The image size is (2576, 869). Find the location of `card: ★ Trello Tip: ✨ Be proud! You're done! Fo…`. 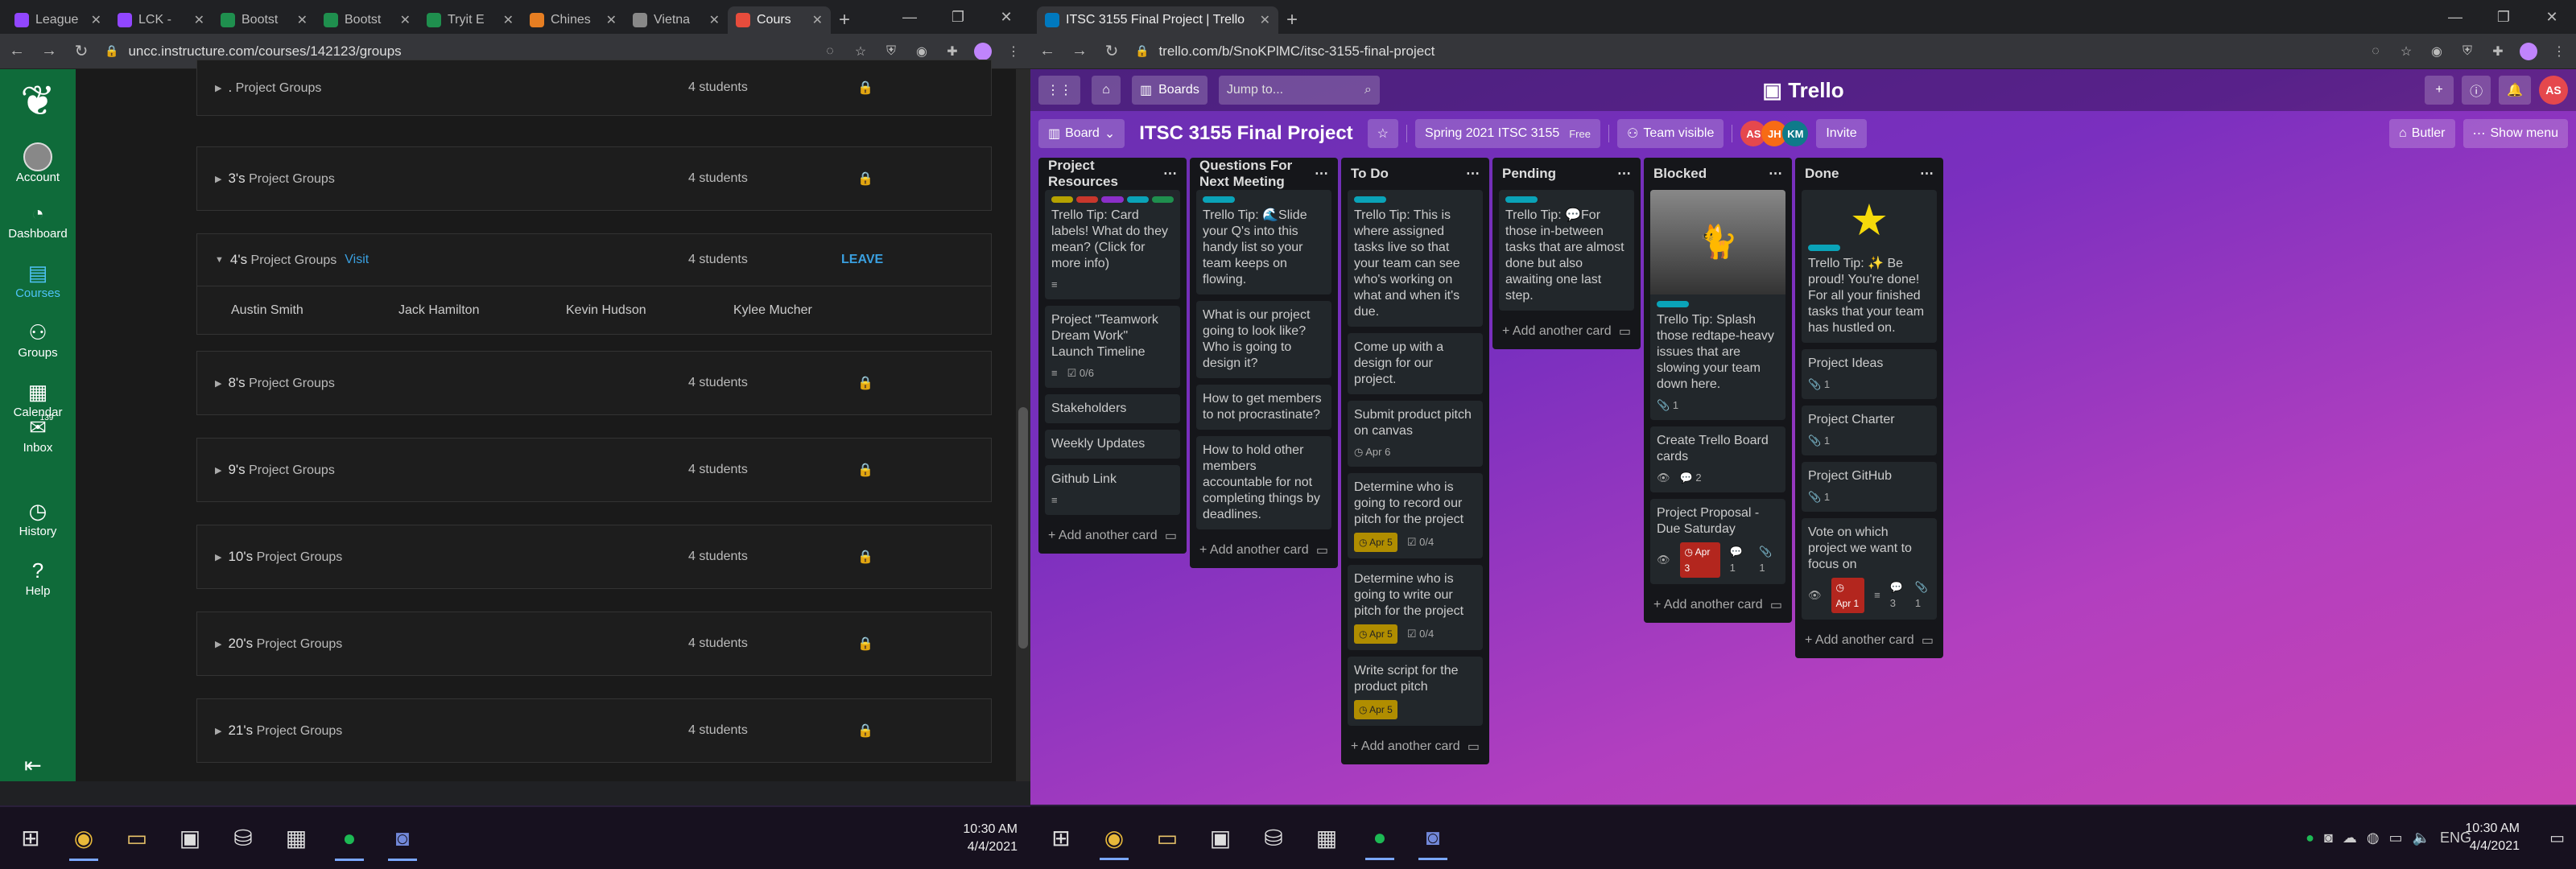

card: ★ Trello Tip: ✨ Be proud! You're done! Fo… is located at coordinates (1869, 266).